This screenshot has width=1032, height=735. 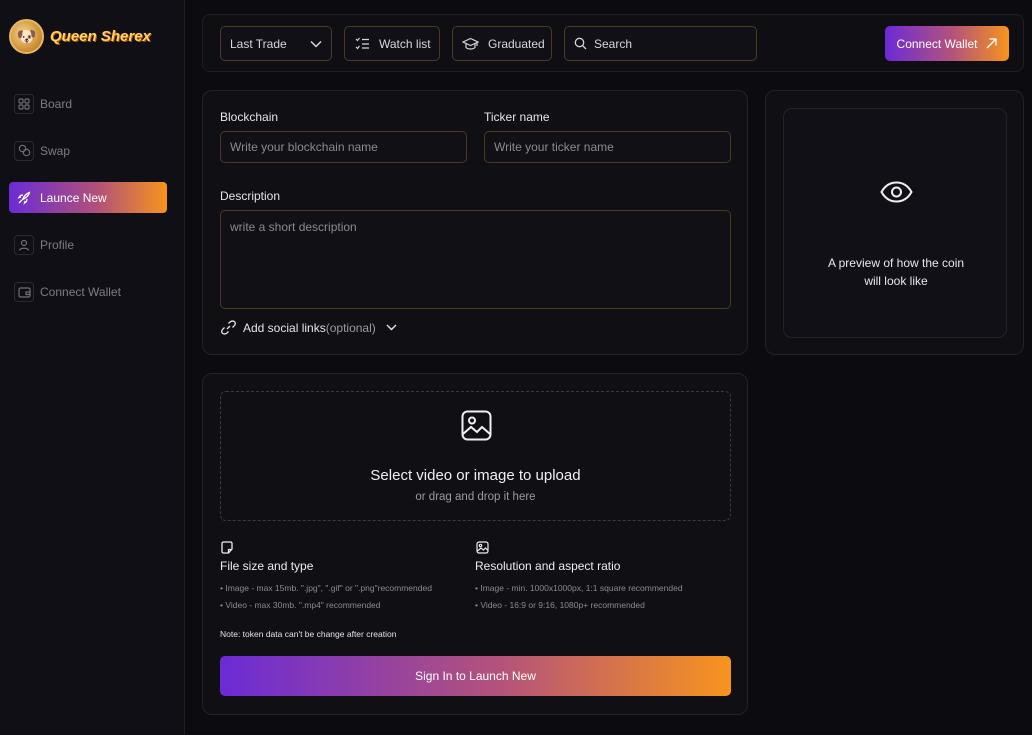 What do you see at coordinates (24, 103) in the screenshot?
I see `grid-icon` at bounding box center [24, 103].